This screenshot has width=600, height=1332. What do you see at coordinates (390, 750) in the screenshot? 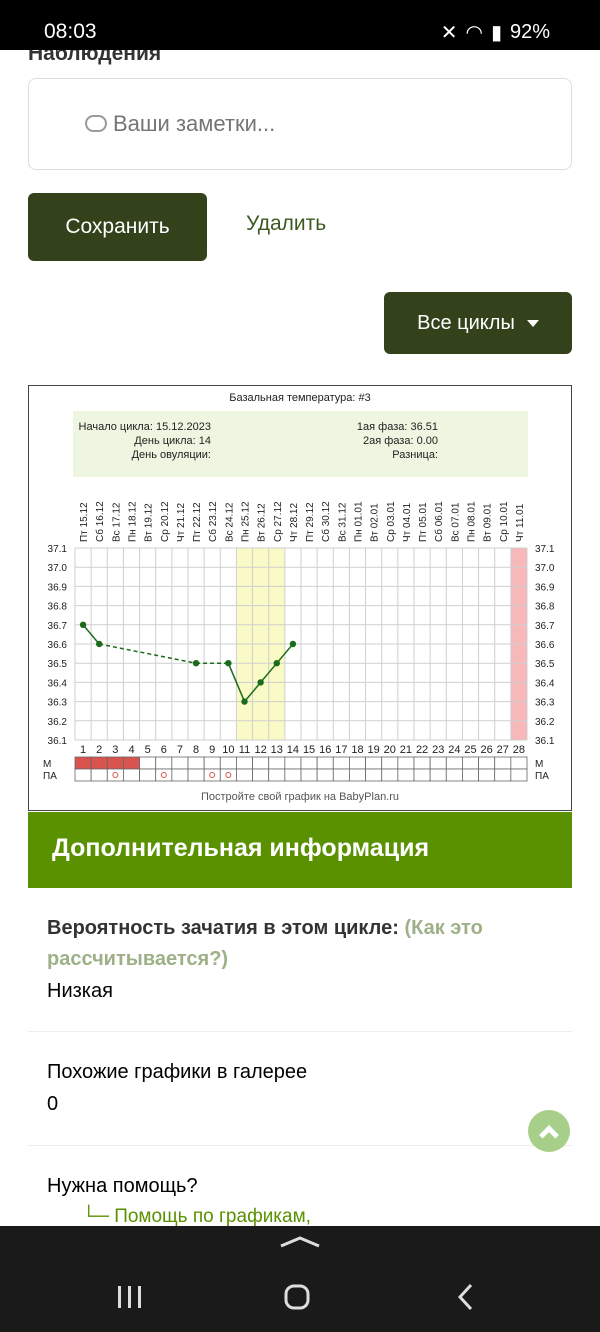
I see `day-number: 20` at bounding box center [390, 750].